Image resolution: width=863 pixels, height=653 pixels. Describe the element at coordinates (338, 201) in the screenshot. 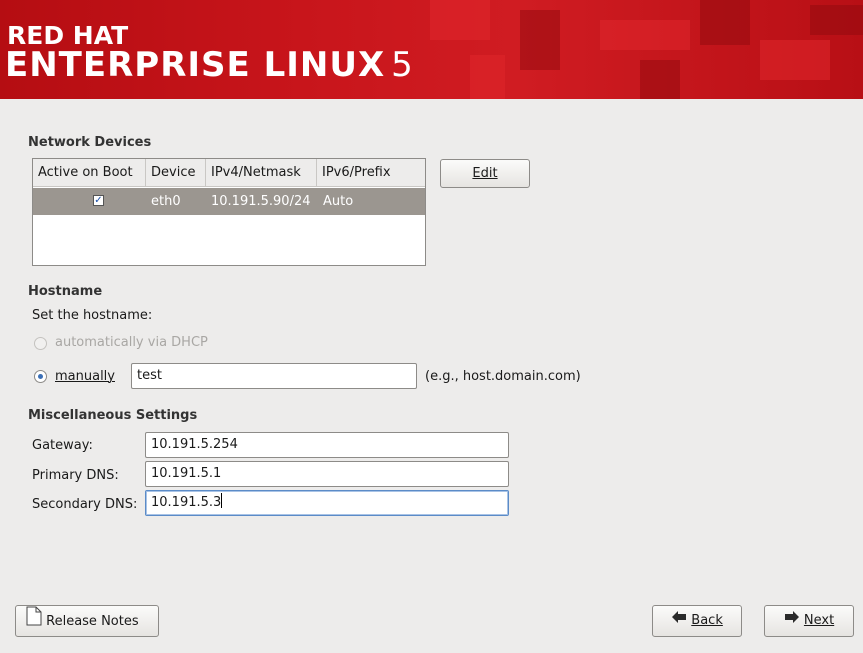

I see `row-ipv6: Auto` at that location.